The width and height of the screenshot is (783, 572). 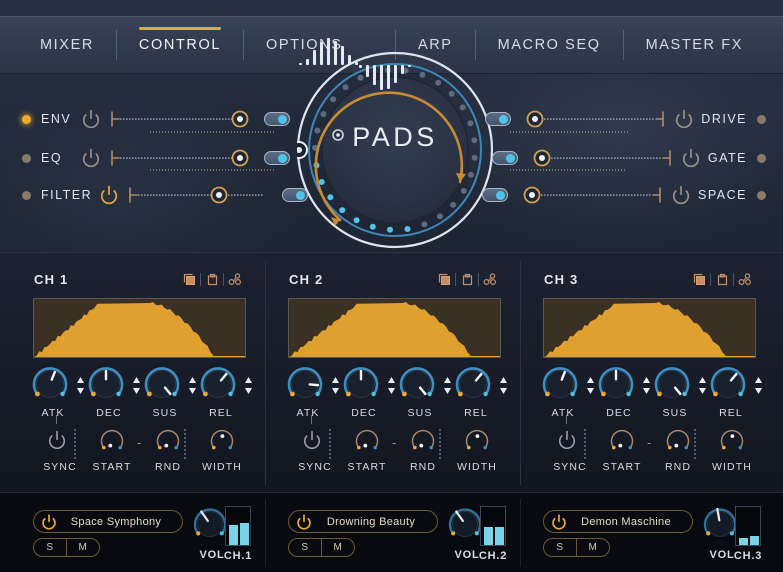 I want to click on slider-filter, so click(x=201, y=195).